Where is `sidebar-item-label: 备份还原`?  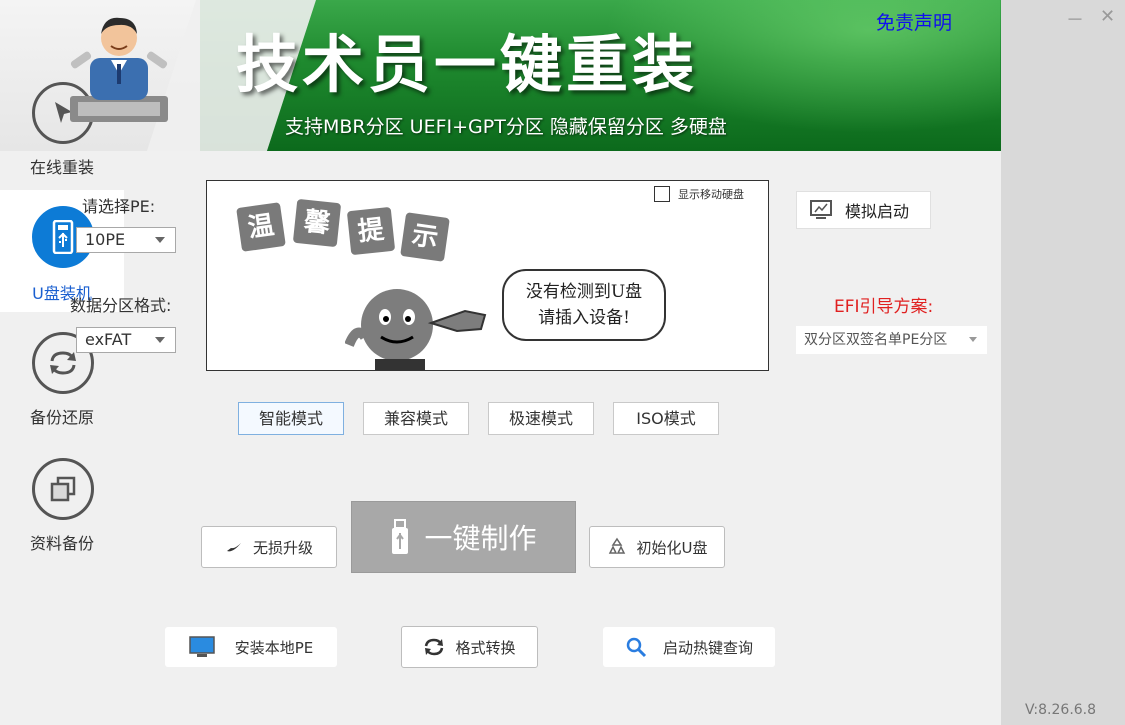
sidebar-item-label: 备份还原 is located at coordinates (61, 417).